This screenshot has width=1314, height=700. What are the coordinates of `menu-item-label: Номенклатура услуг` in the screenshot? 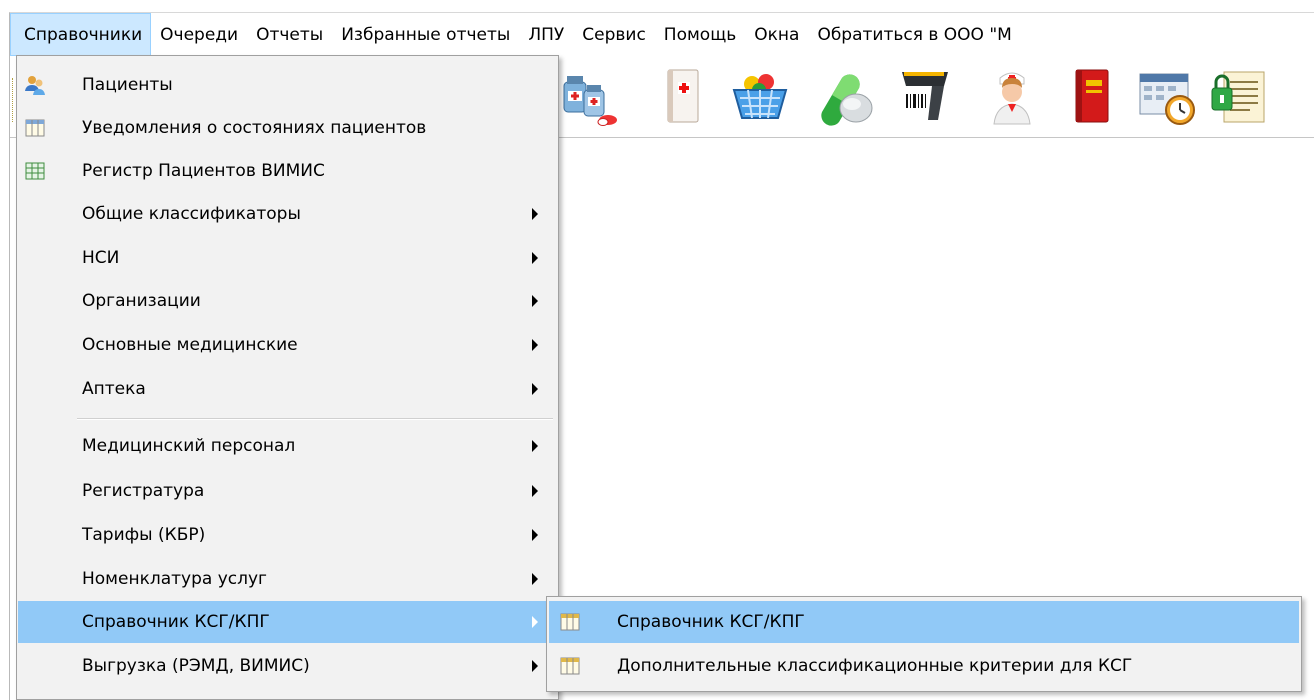 It's located at (174, 579).